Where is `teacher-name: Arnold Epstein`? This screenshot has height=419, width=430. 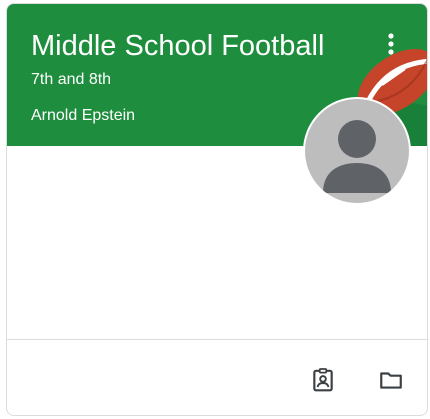
teacher-name: Arnold Epstein is located at coordinates (83, 115).